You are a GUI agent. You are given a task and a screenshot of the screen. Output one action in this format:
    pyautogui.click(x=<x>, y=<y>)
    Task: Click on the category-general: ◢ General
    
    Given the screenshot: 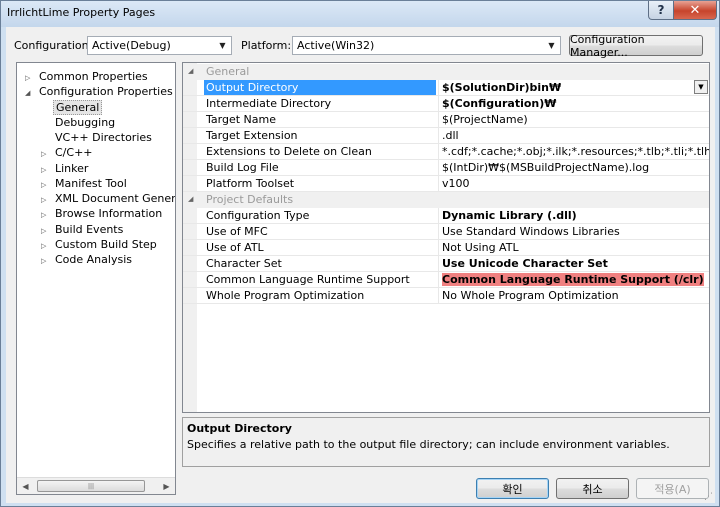 What is the action you would take?
    pyautogui.click(x=446, y=72)
    